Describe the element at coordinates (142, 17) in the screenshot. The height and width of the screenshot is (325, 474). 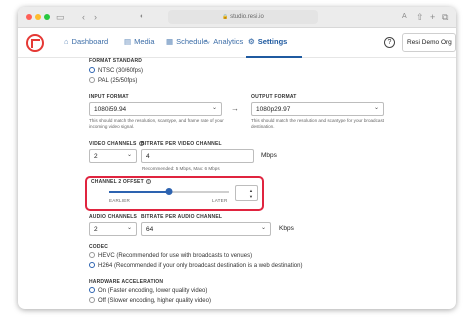
I see `shield-icon: ◐` at that location.